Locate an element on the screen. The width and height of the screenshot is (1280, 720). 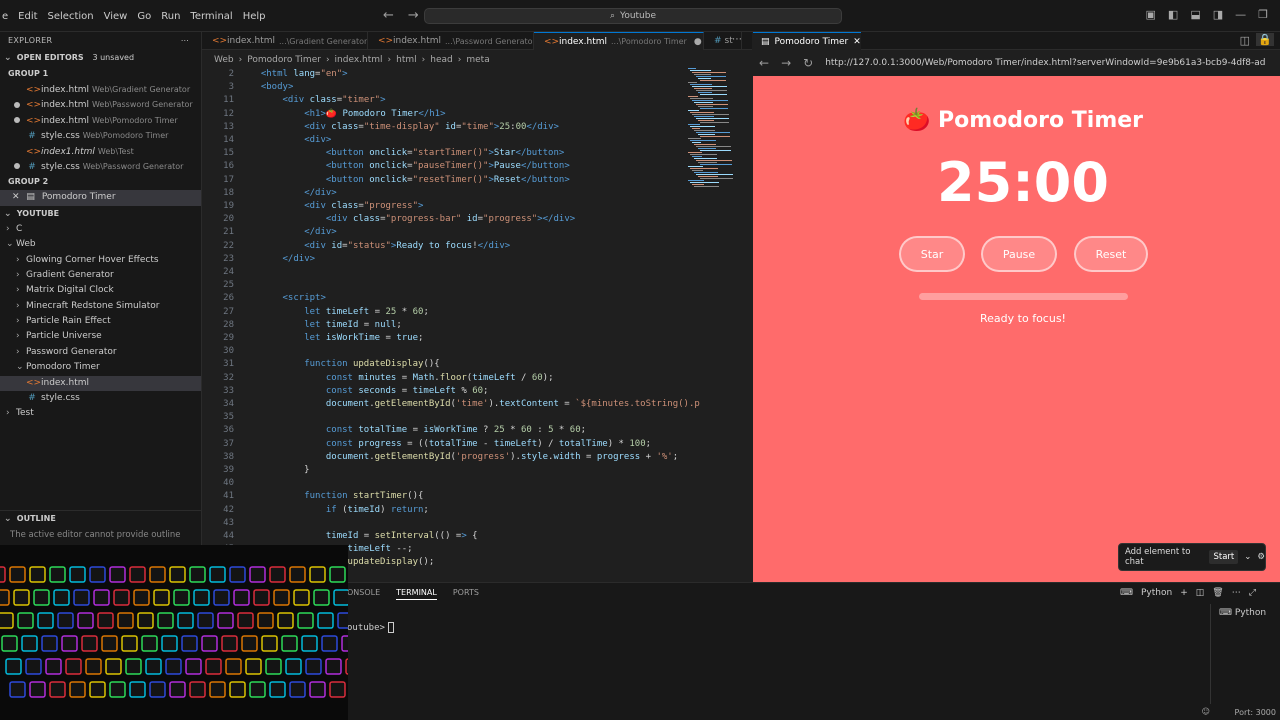
tab-ports: PORTS is located at coordinates (466, 594).